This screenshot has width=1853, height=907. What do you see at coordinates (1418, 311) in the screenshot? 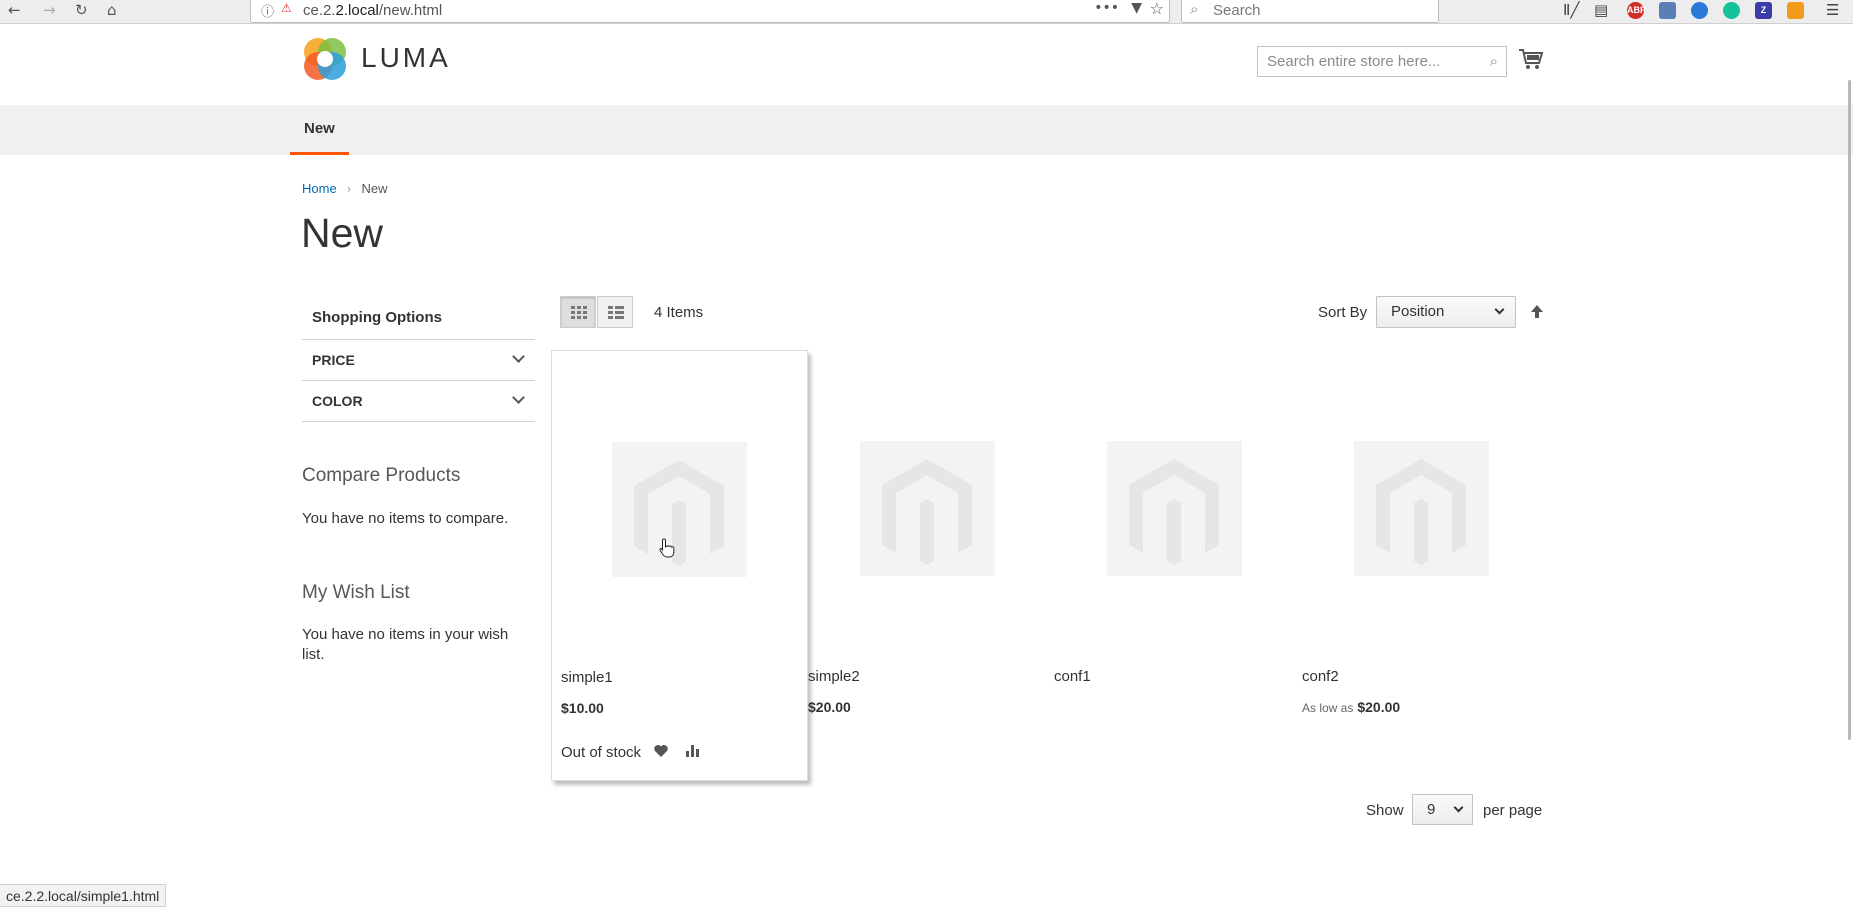
I see `sort-by-value: Position` at bounding box center [1418, 311].